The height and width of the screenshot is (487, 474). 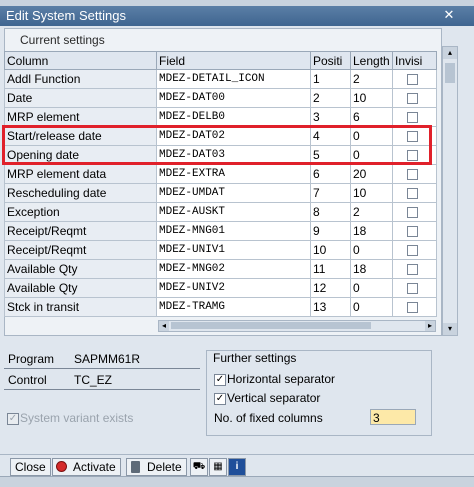 I want to click on cell-field: MDEZ-UNIV2, so click(x=233, y=288).